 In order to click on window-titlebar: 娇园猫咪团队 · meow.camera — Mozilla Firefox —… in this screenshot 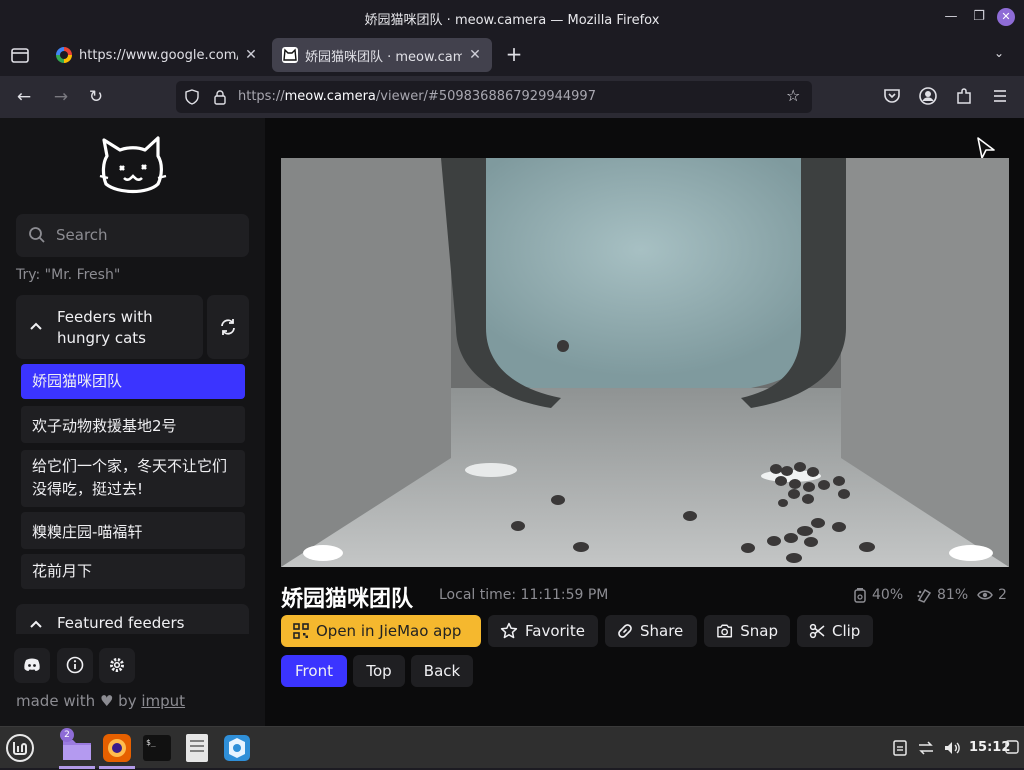, I will do `click(512, 17)`.